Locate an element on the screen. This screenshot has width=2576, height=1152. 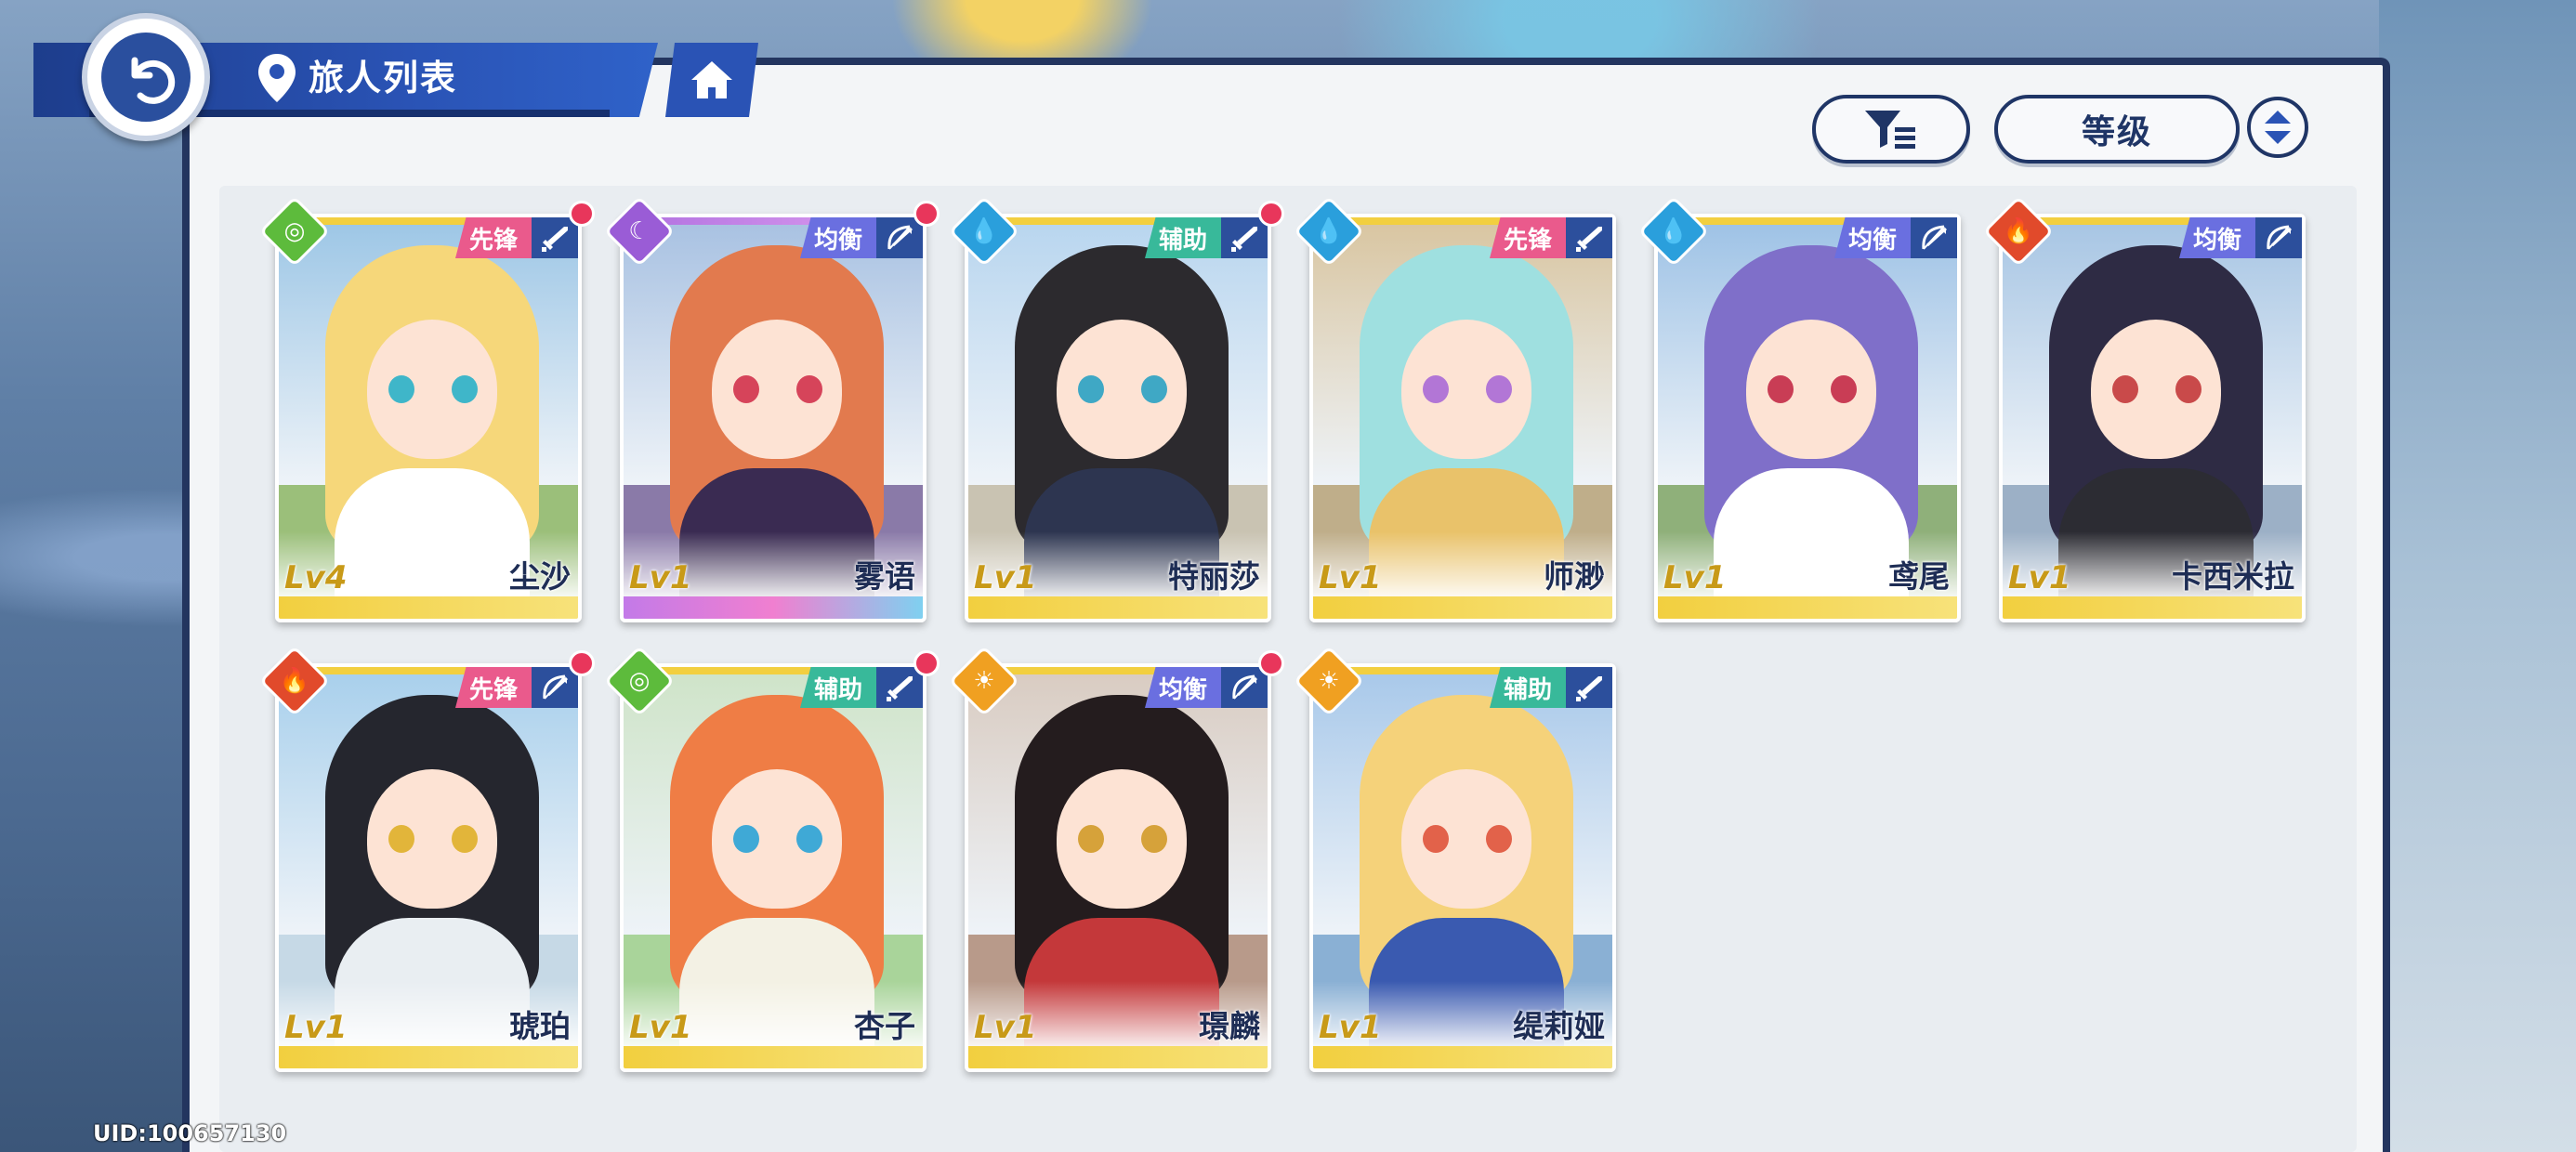
back-button is located at coordinates (146, 77).